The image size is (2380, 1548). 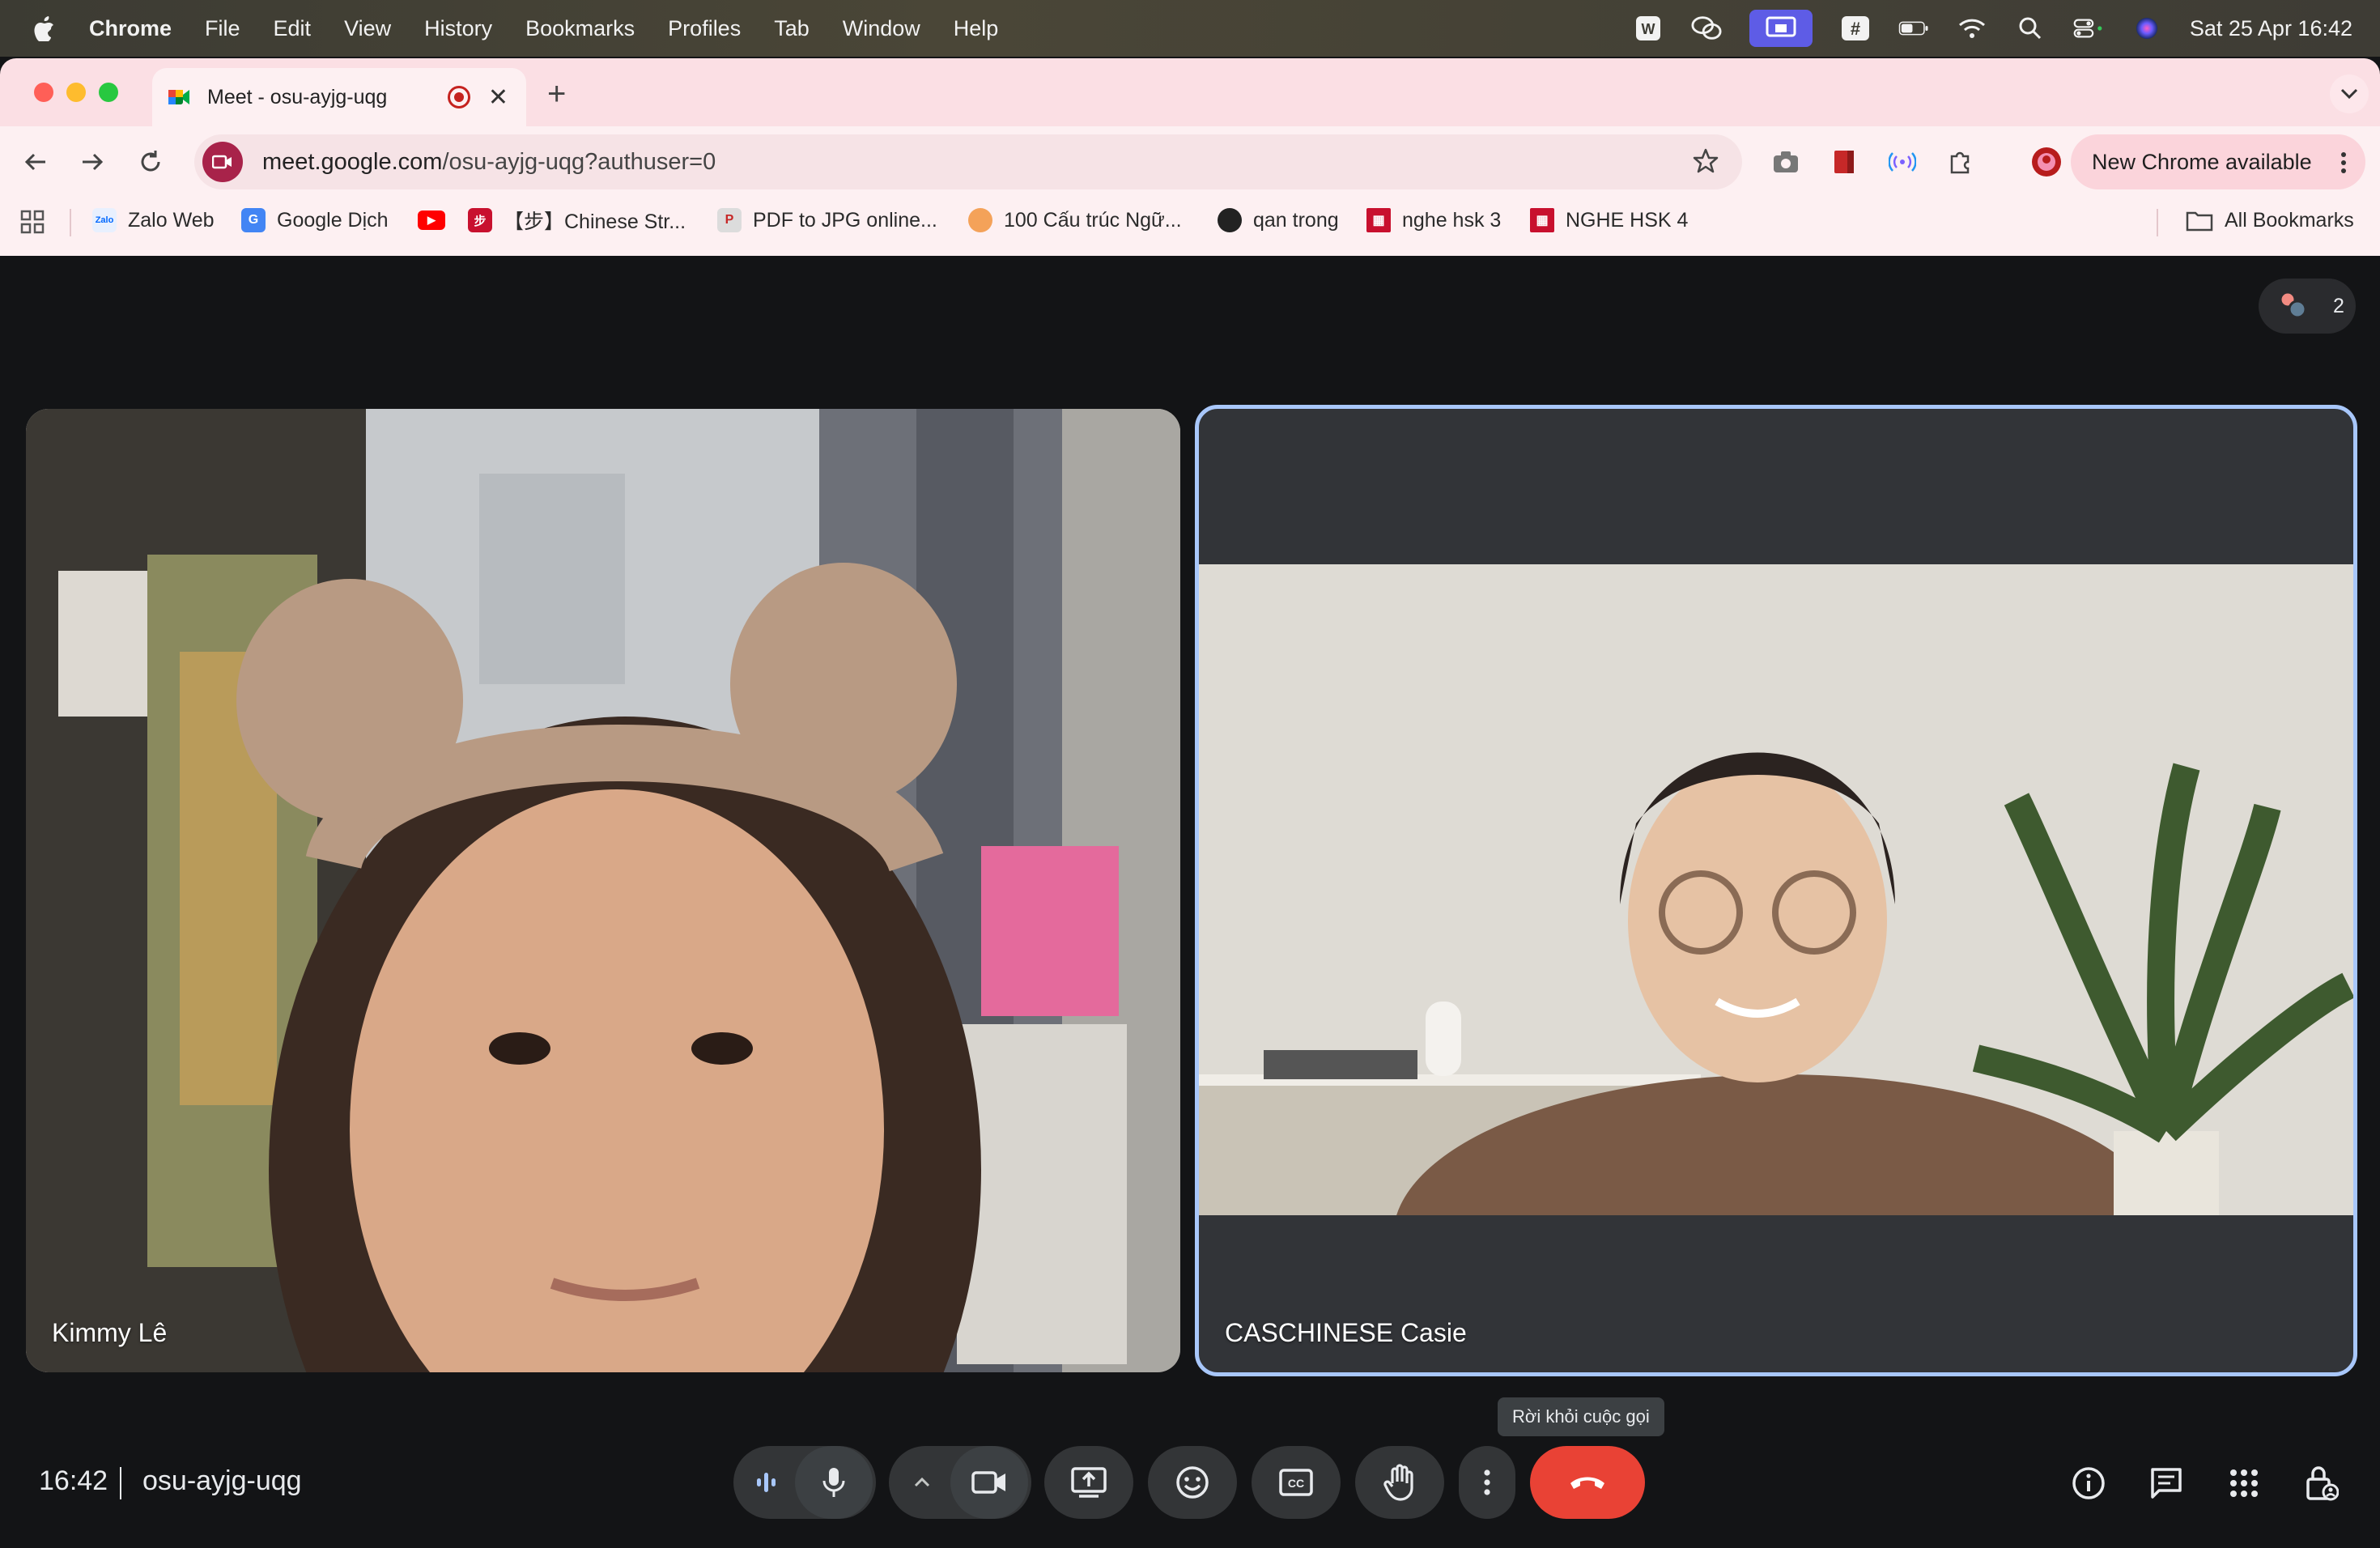 What do you see at coordinates (968, 161) in the screenshot?
I see `address-bar: meet.google.com/osu-ayjg-uqg?authuser=0` at bounding box center [968, 161].